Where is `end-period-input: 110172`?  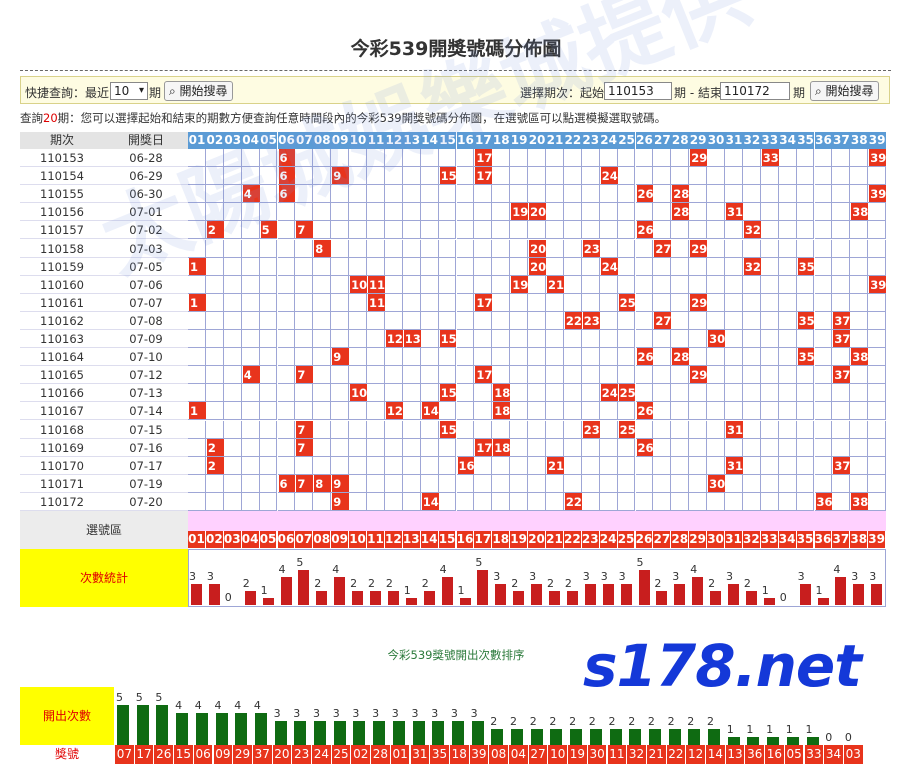 end-period-input: 110172 is located at coordinates (755, 91).